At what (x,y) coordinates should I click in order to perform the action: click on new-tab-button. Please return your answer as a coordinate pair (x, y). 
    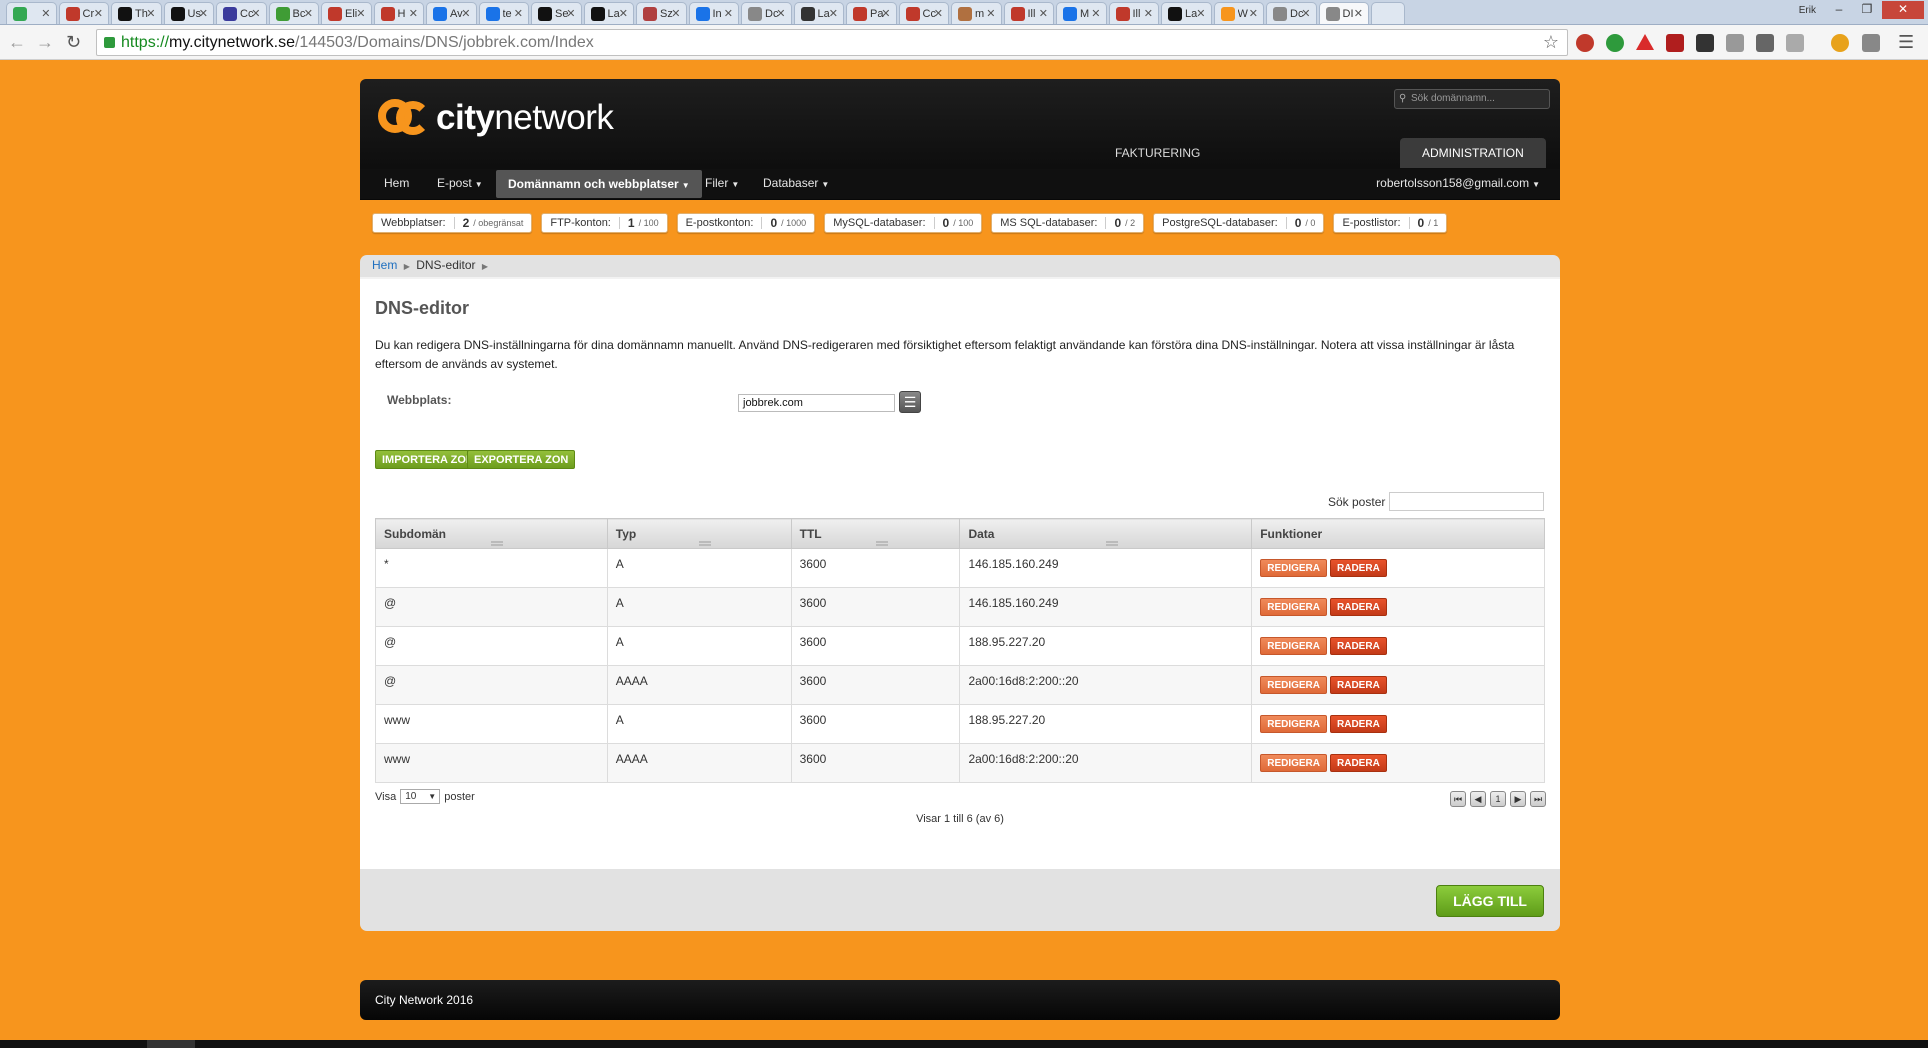
    Looking at the image, I should click on (1388, 13).